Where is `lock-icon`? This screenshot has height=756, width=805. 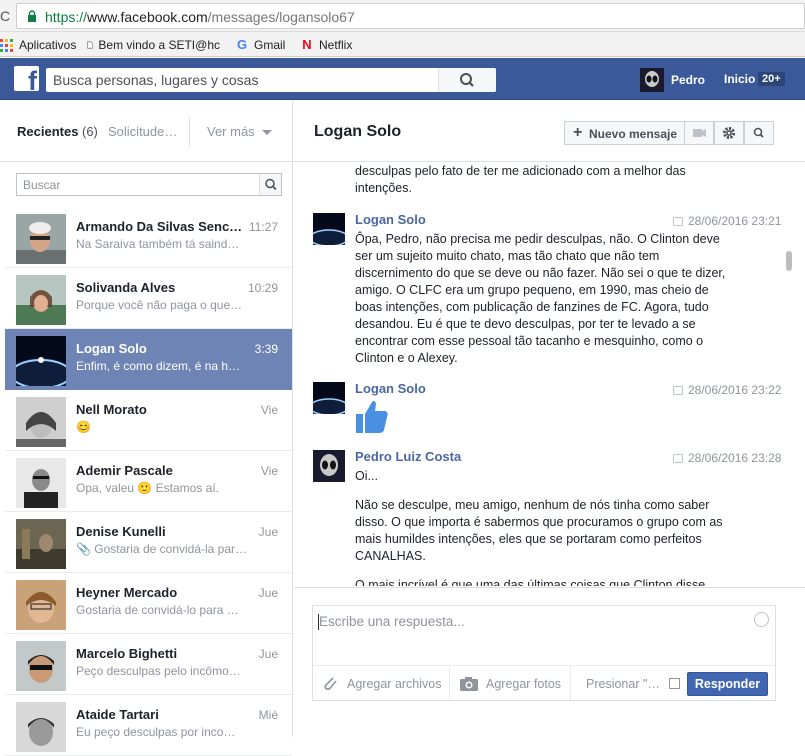
lock-icon is located at coordinates (32, 16).